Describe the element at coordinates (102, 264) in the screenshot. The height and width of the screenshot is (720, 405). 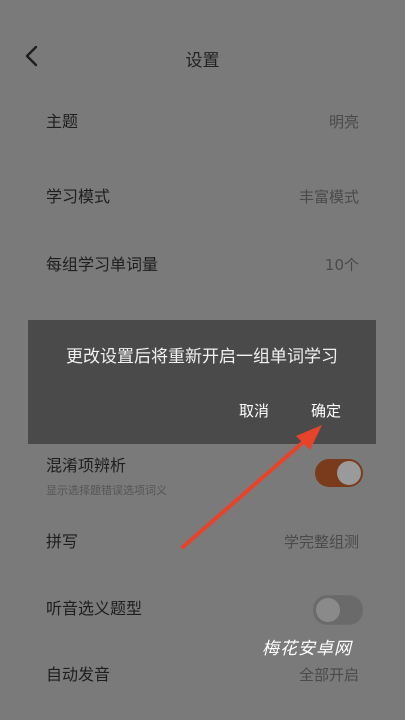
I see `setting-label: 每组学习单词量` at that location.